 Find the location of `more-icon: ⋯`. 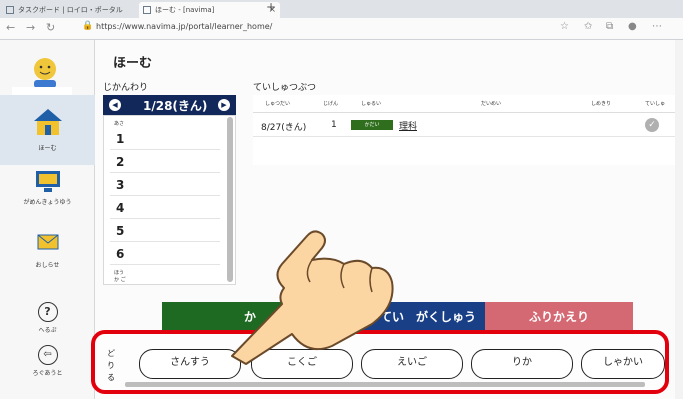

more-icon: ⋯ is located at coordinates (657, 26).